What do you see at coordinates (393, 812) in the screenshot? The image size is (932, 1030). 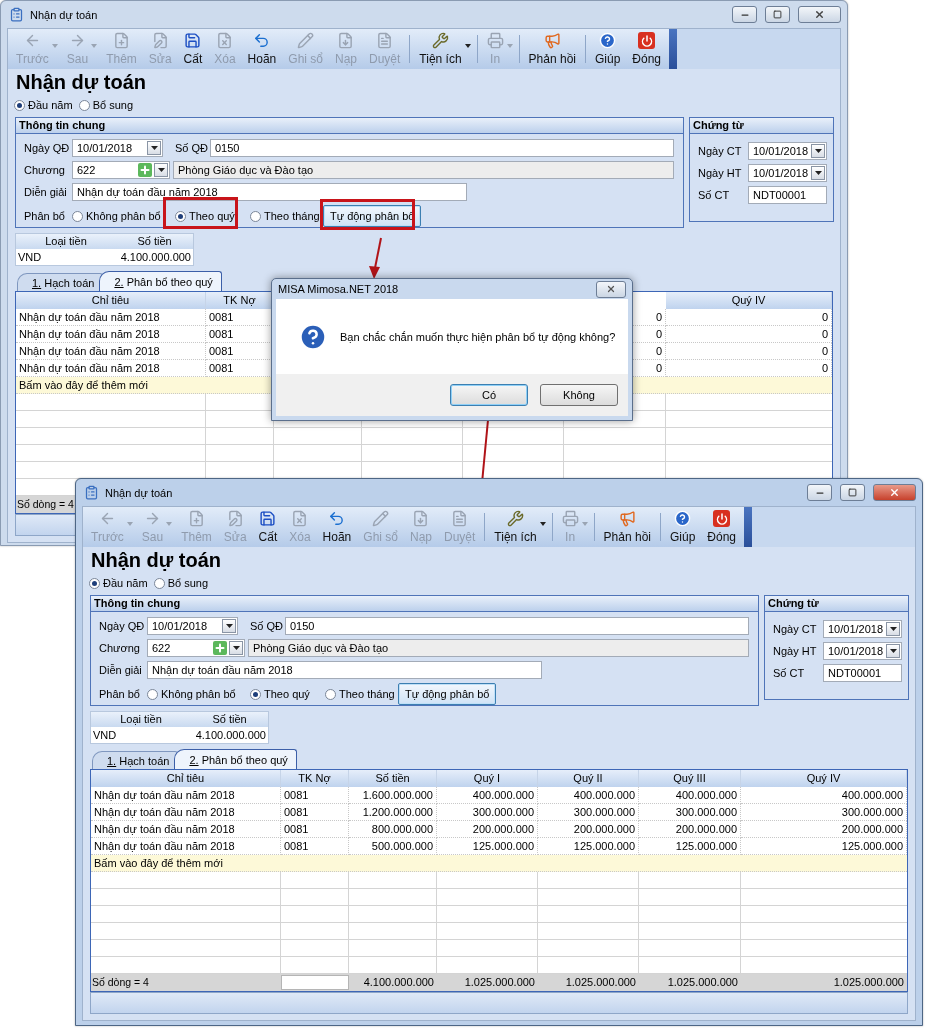 I see `table-cell: 1.200.000.000` at bounding box center [393, 812].